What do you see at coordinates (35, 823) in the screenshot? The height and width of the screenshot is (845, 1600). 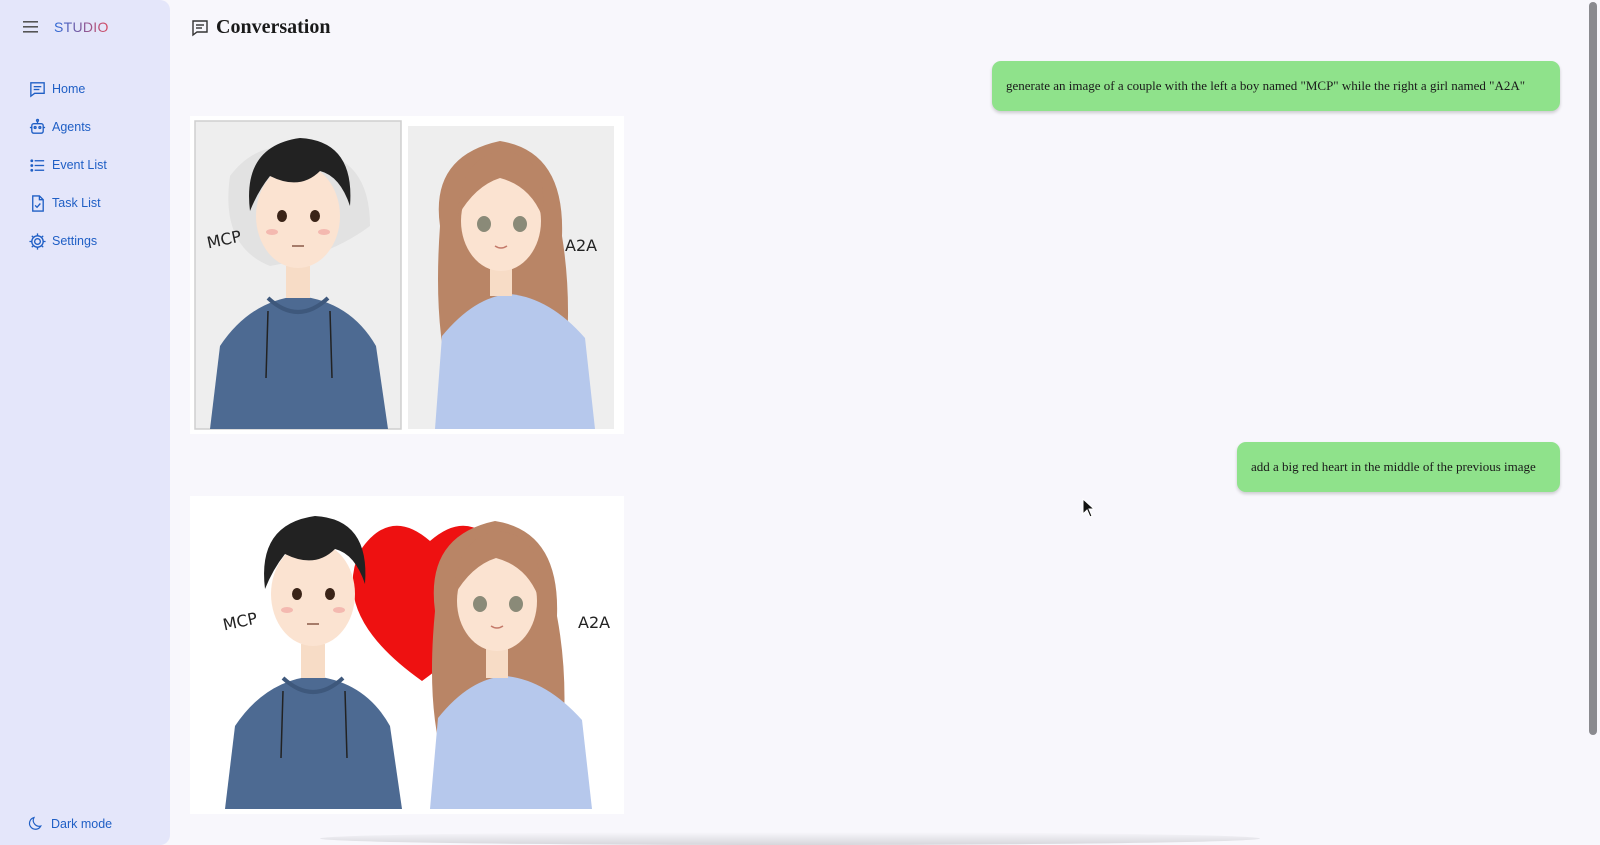 I see `moon-icon` at bounding box center [35, 823].